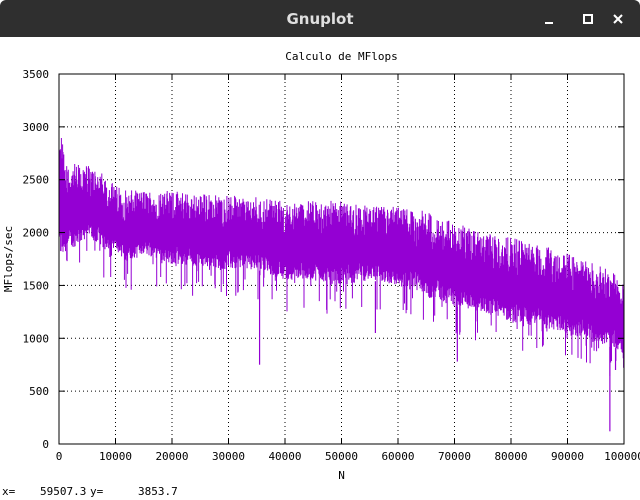  I want to click on x-tick-label: 90000, so click(567, 456).